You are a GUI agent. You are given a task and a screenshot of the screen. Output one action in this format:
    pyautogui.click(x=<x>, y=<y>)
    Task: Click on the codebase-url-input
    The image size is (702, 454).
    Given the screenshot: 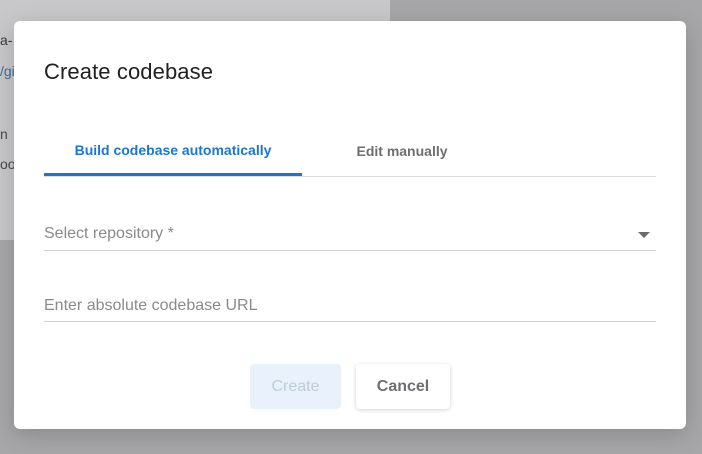 What is the action you would take?
    pyautogui.click(x=350, y=306)
    